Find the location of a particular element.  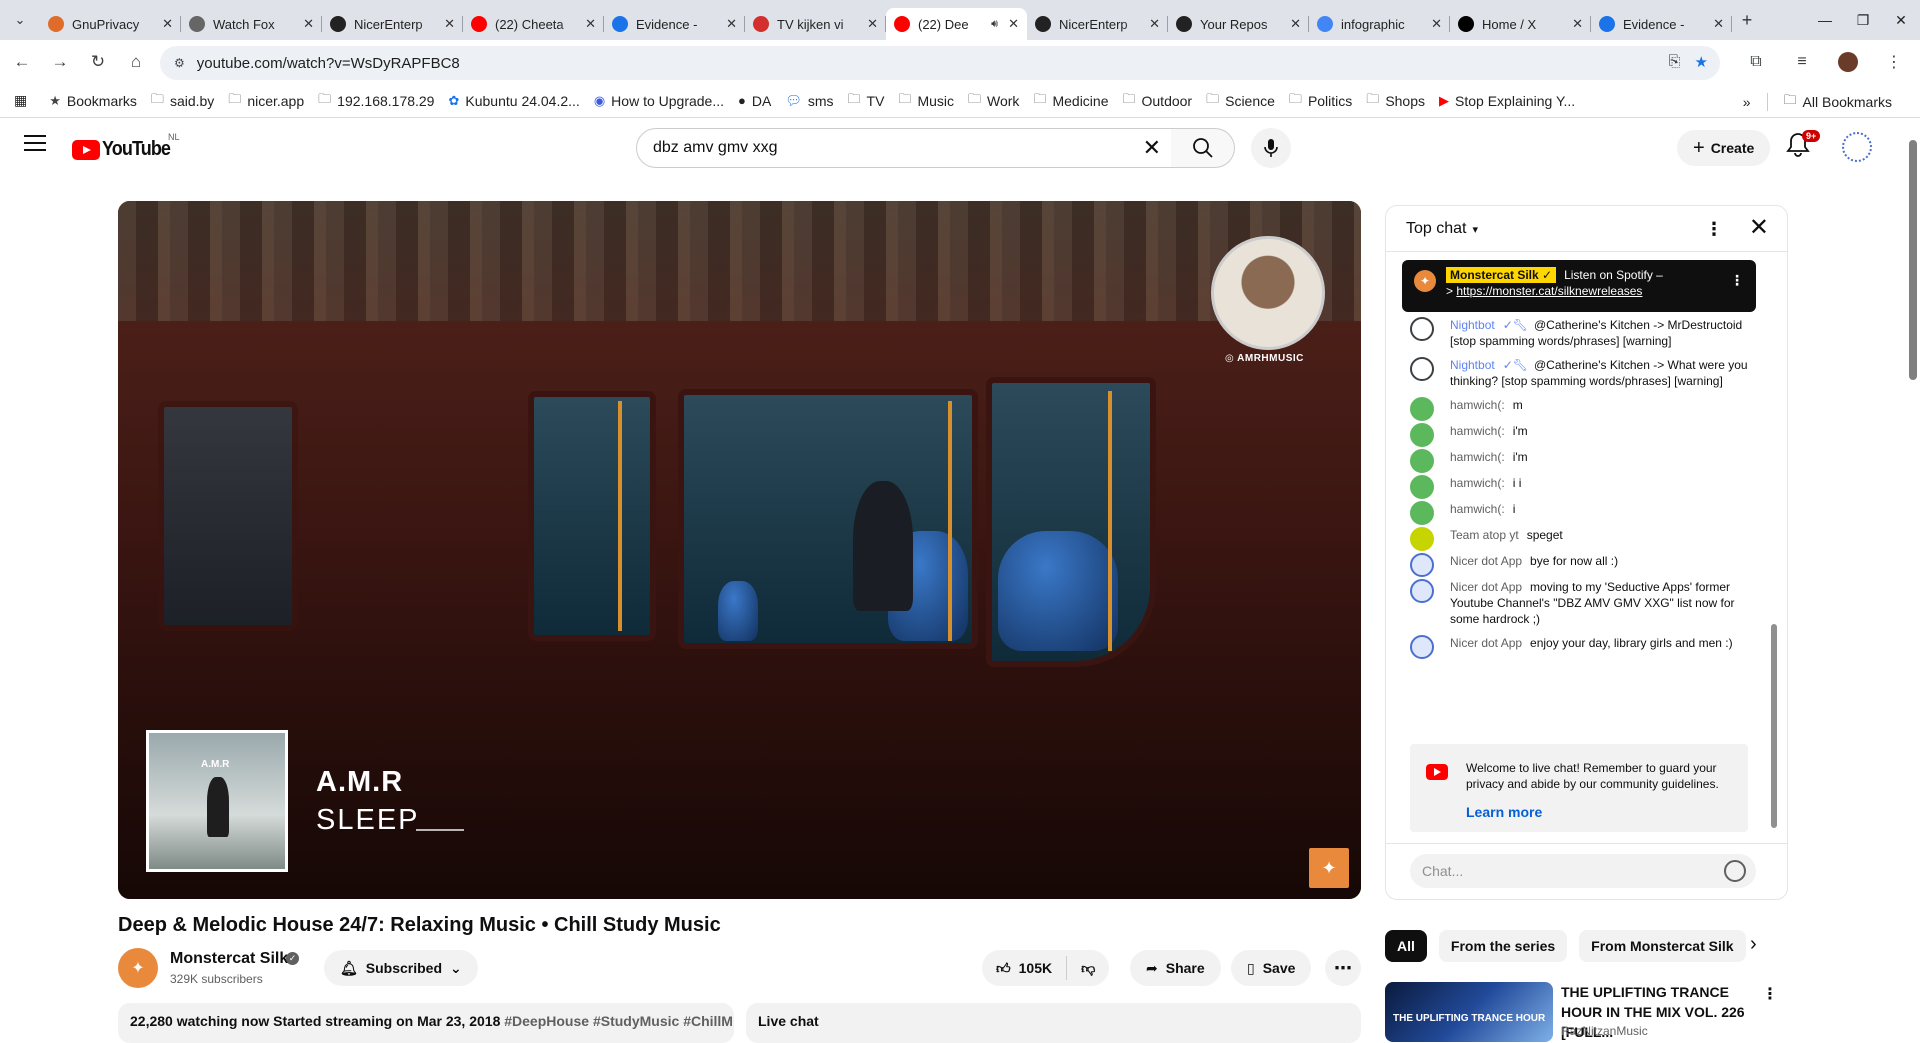

maximize-button: ❐ is located at coordinates (1863, 20).